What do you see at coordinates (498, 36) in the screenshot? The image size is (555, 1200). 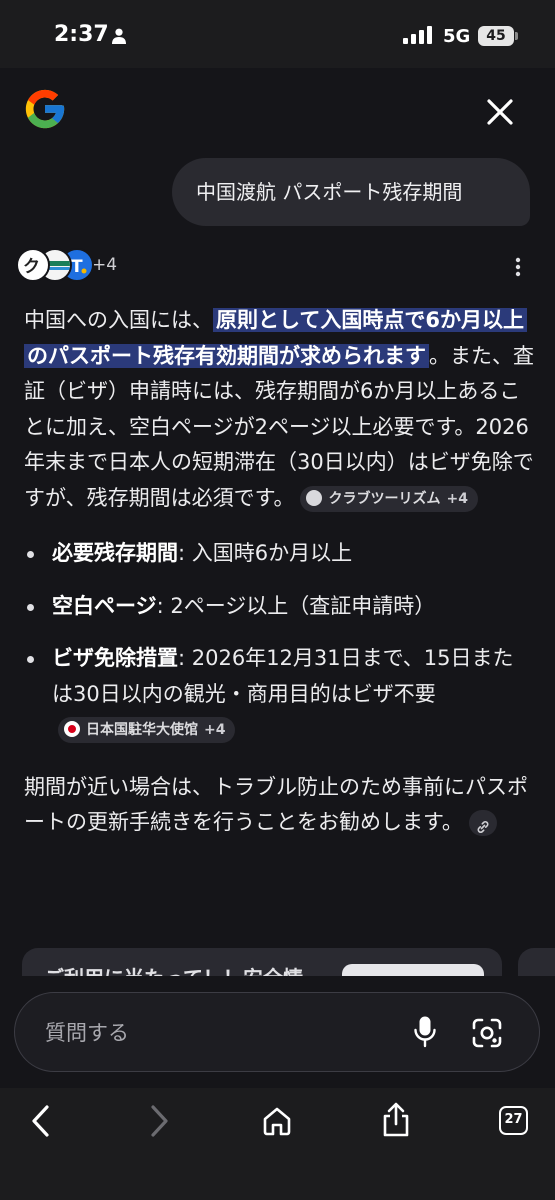 I see `battery-icon: 45` at bounding box center [498, 36].